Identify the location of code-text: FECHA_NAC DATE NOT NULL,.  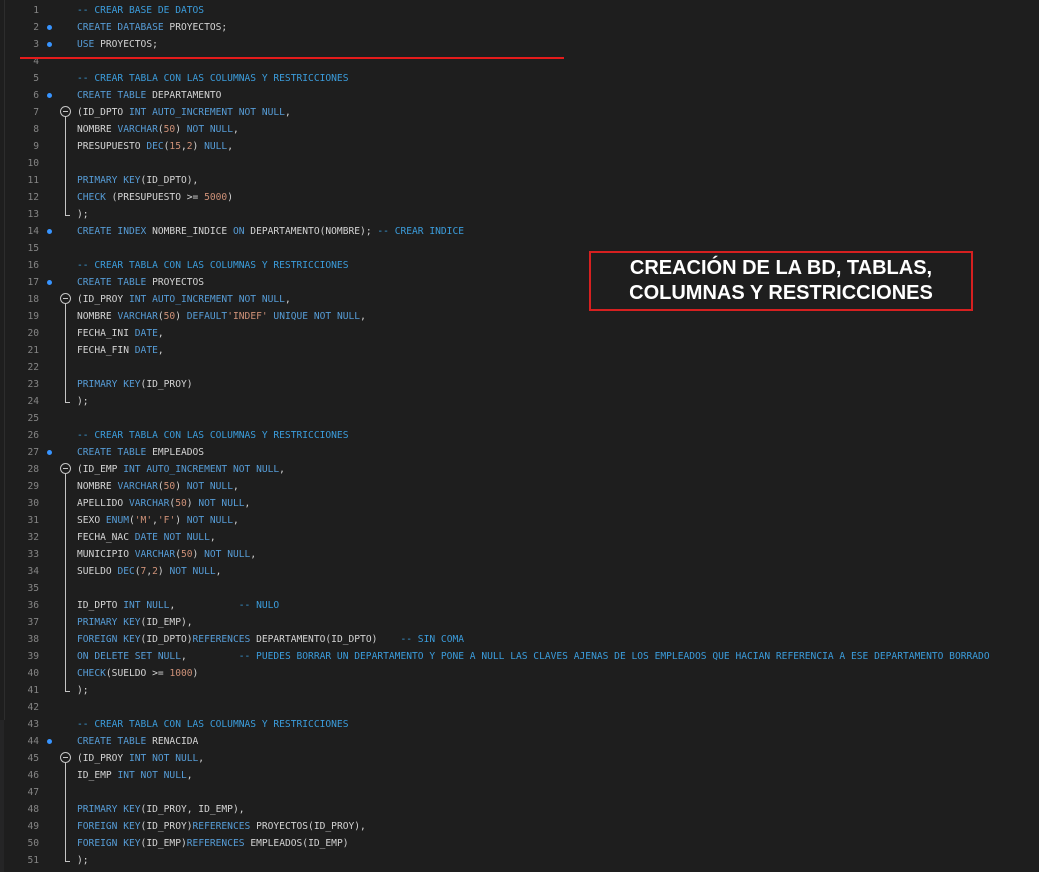
(146, 537).